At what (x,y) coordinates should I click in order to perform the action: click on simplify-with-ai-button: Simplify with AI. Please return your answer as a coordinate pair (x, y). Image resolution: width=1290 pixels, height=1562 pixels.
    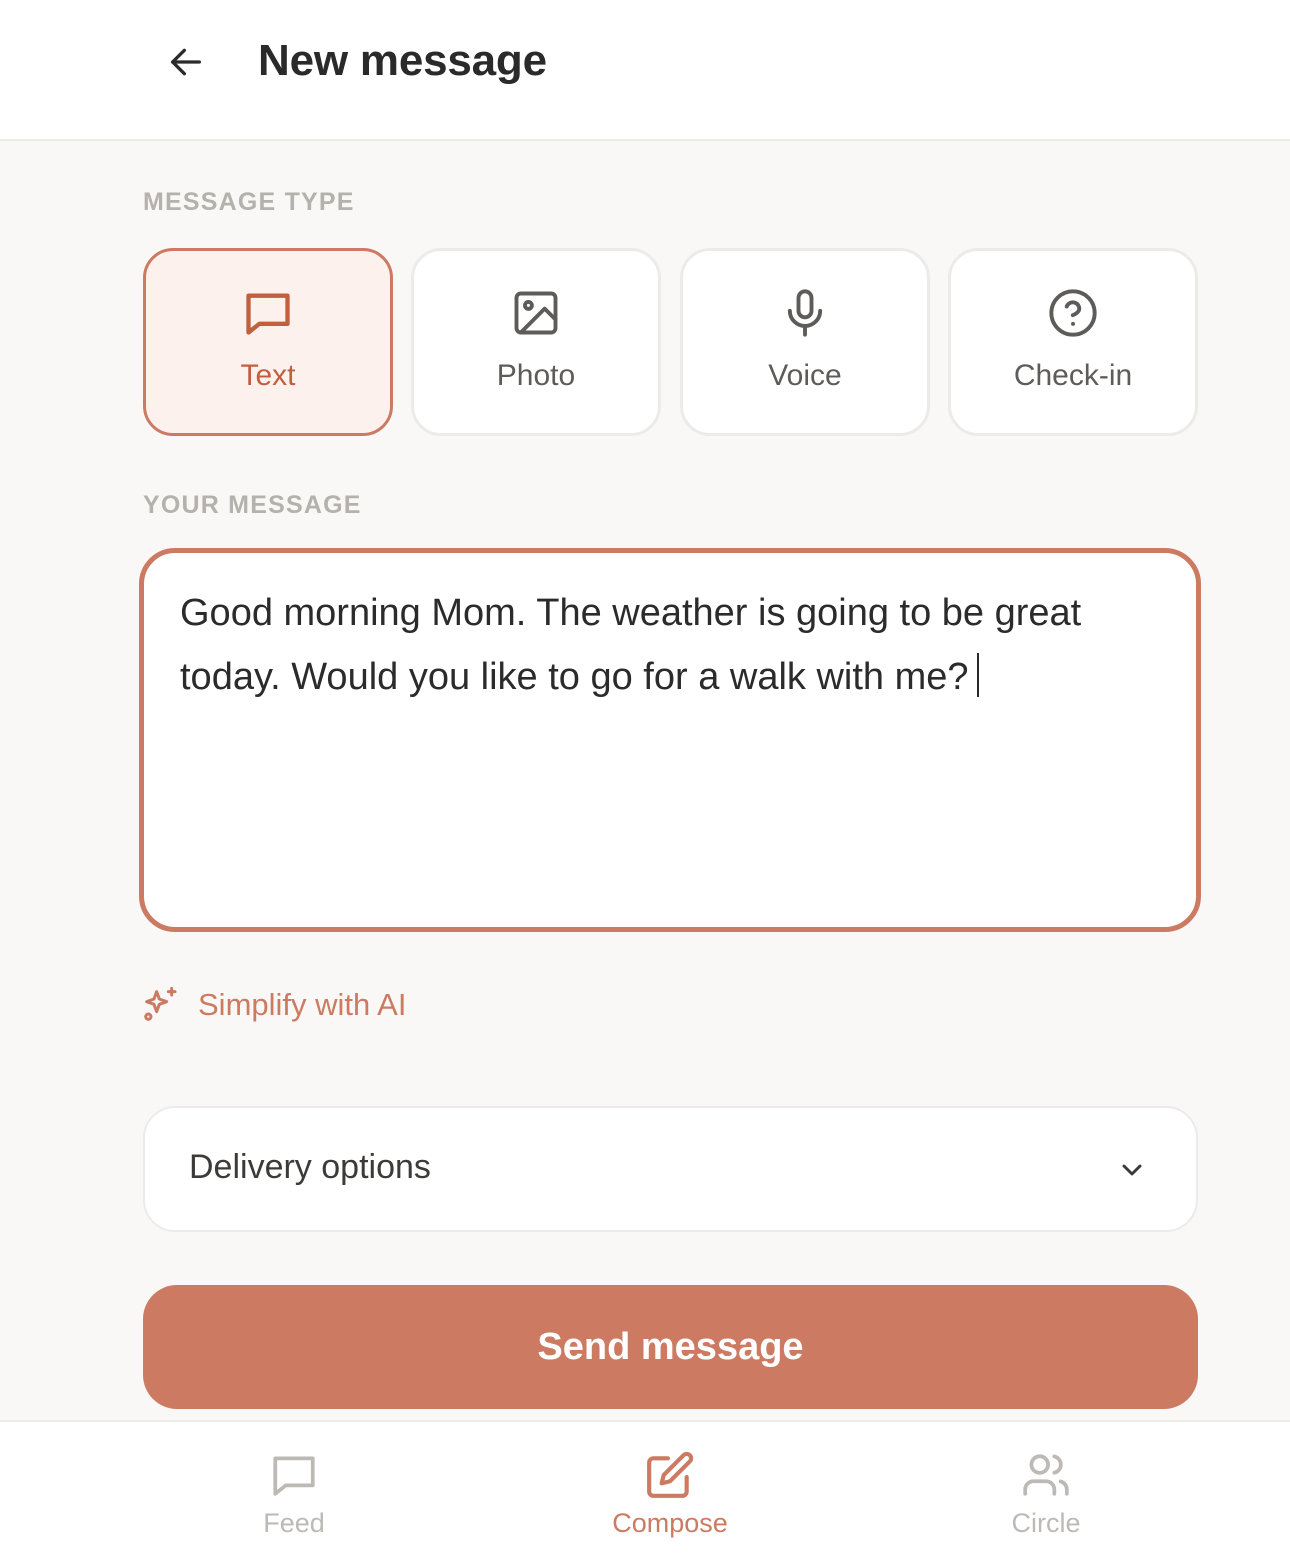
    Looking at the image, I should click on (273, 1005).